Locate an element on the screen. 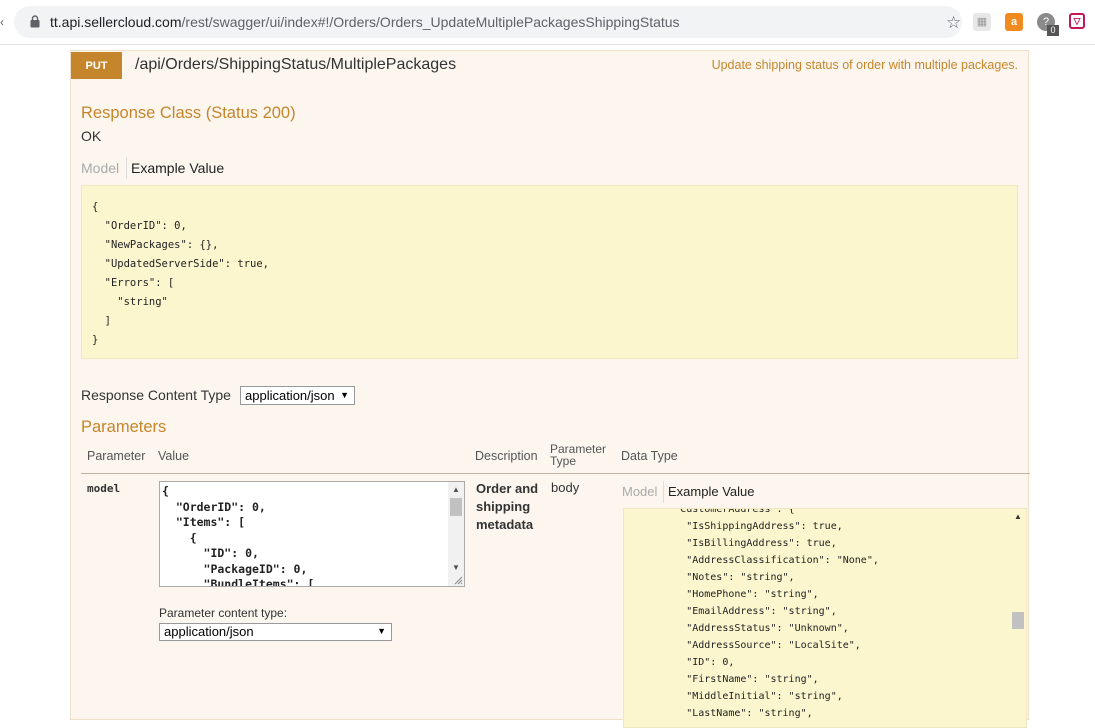  resize-grip-icon is located at coordinates (458, 580).